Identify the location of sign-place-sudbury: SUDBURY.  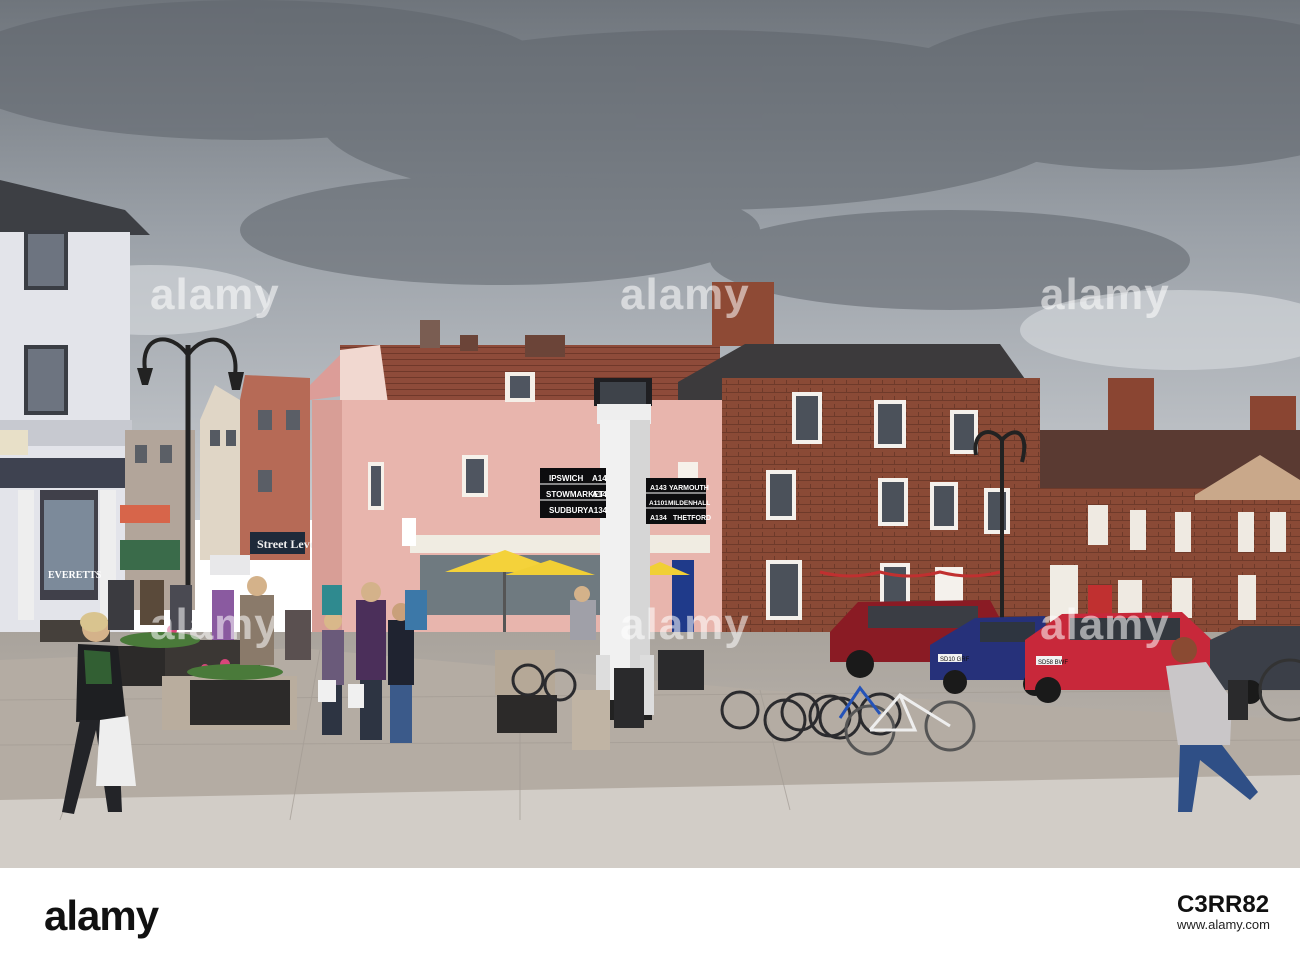
(569, 510).